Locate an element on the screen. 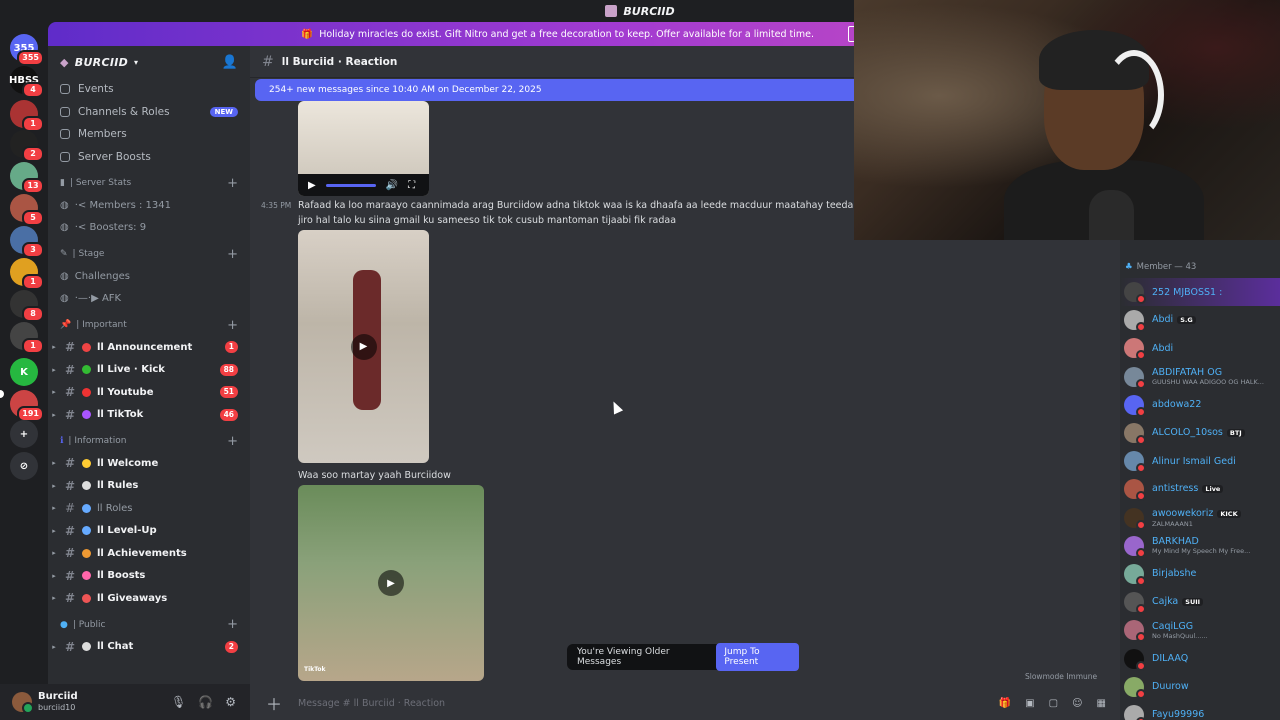 The image size is (1280, 720). channel-item: ◍ ·—·▶ AFK is located at coordinates (149, 299).